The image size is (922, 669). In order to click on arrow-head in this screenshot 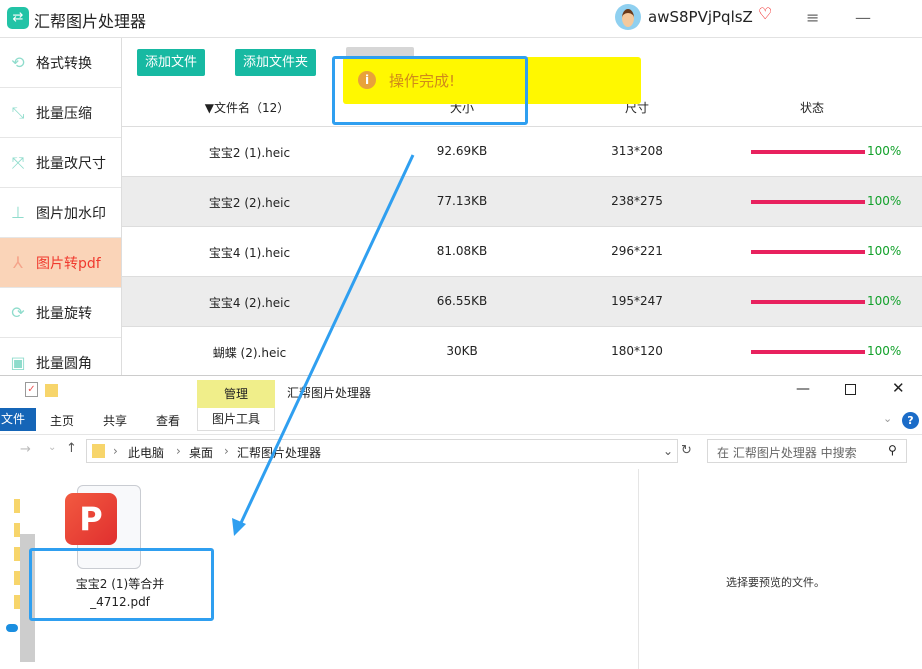, I will do `click(239, 527)`.